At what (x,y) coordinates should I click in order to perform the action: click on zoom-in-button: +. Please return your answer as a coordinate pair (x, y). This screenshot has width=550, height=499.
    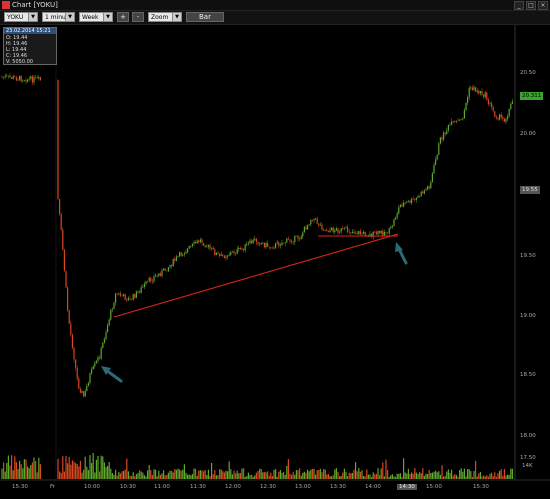
    Looking at the image, I should click on (123, 17).